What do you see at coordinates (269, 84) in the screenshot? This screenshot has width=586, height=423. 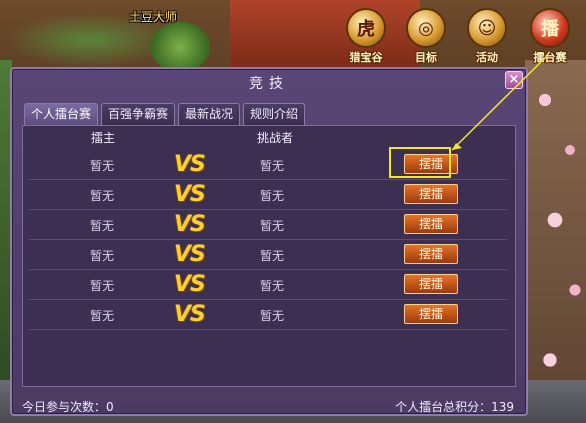 I see `dialog-title: 竞技` at bounding box center [269, 84].